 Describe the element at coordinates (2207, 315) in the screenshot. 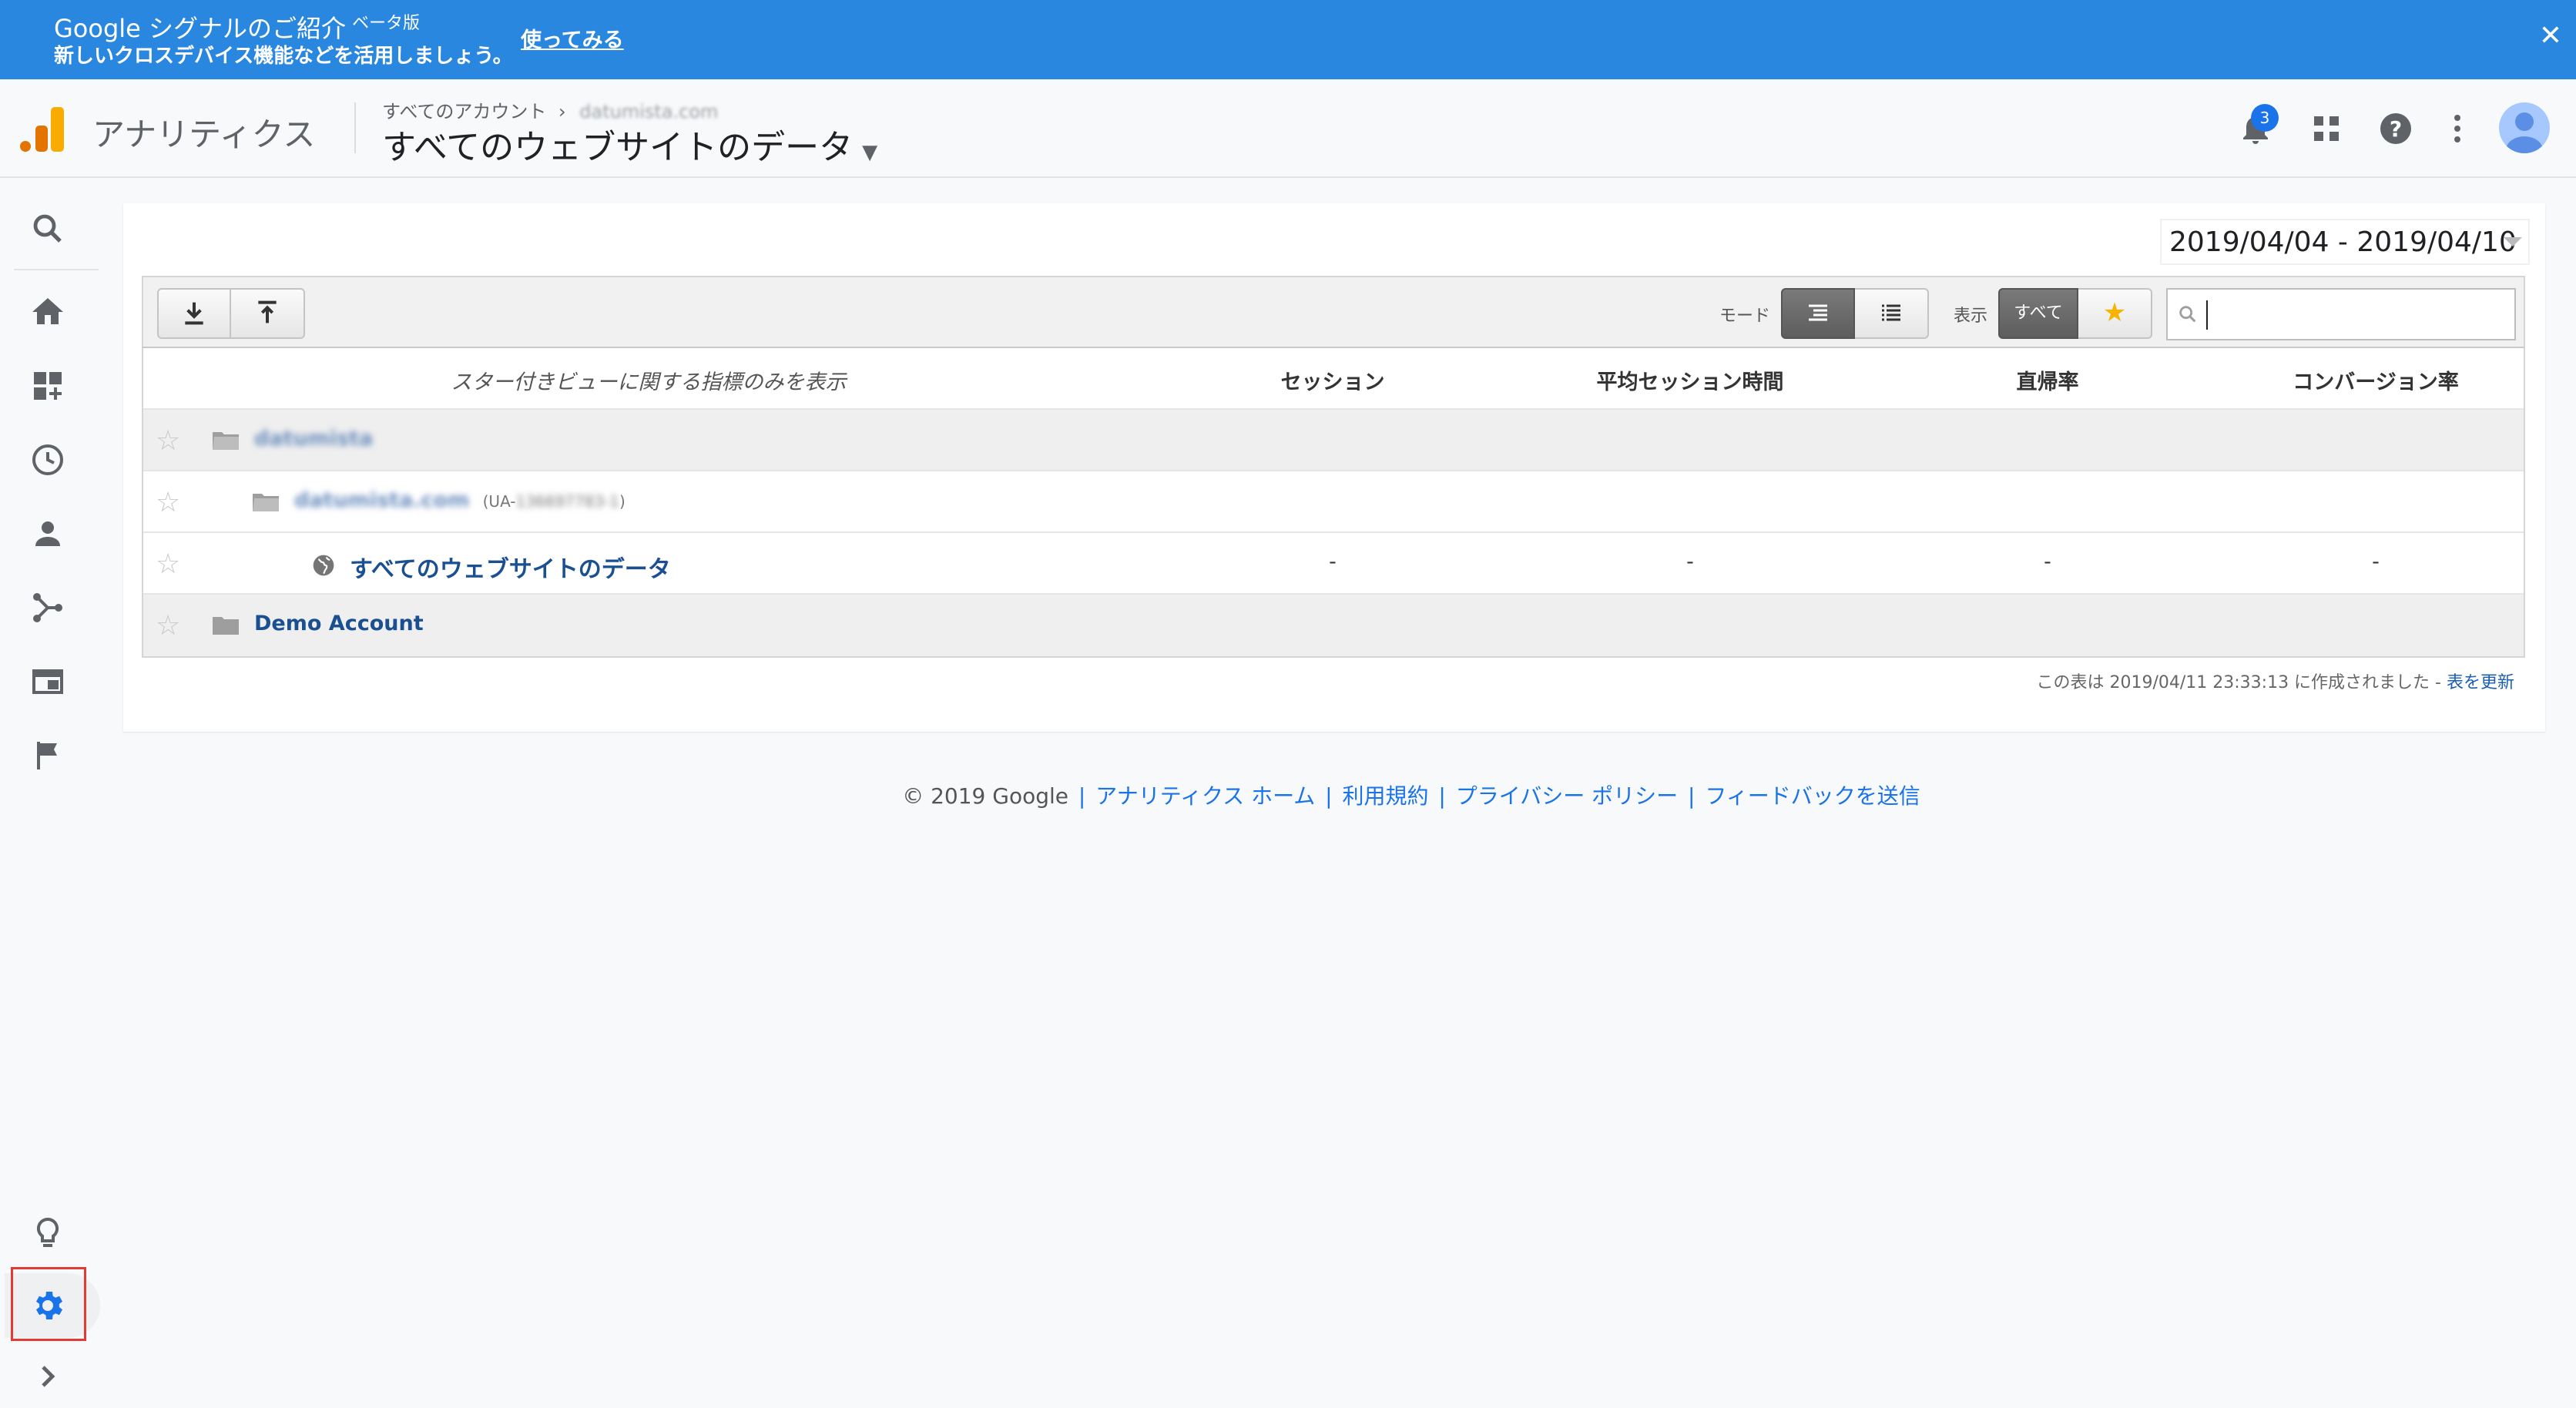

I see `text-cursor` at that location.